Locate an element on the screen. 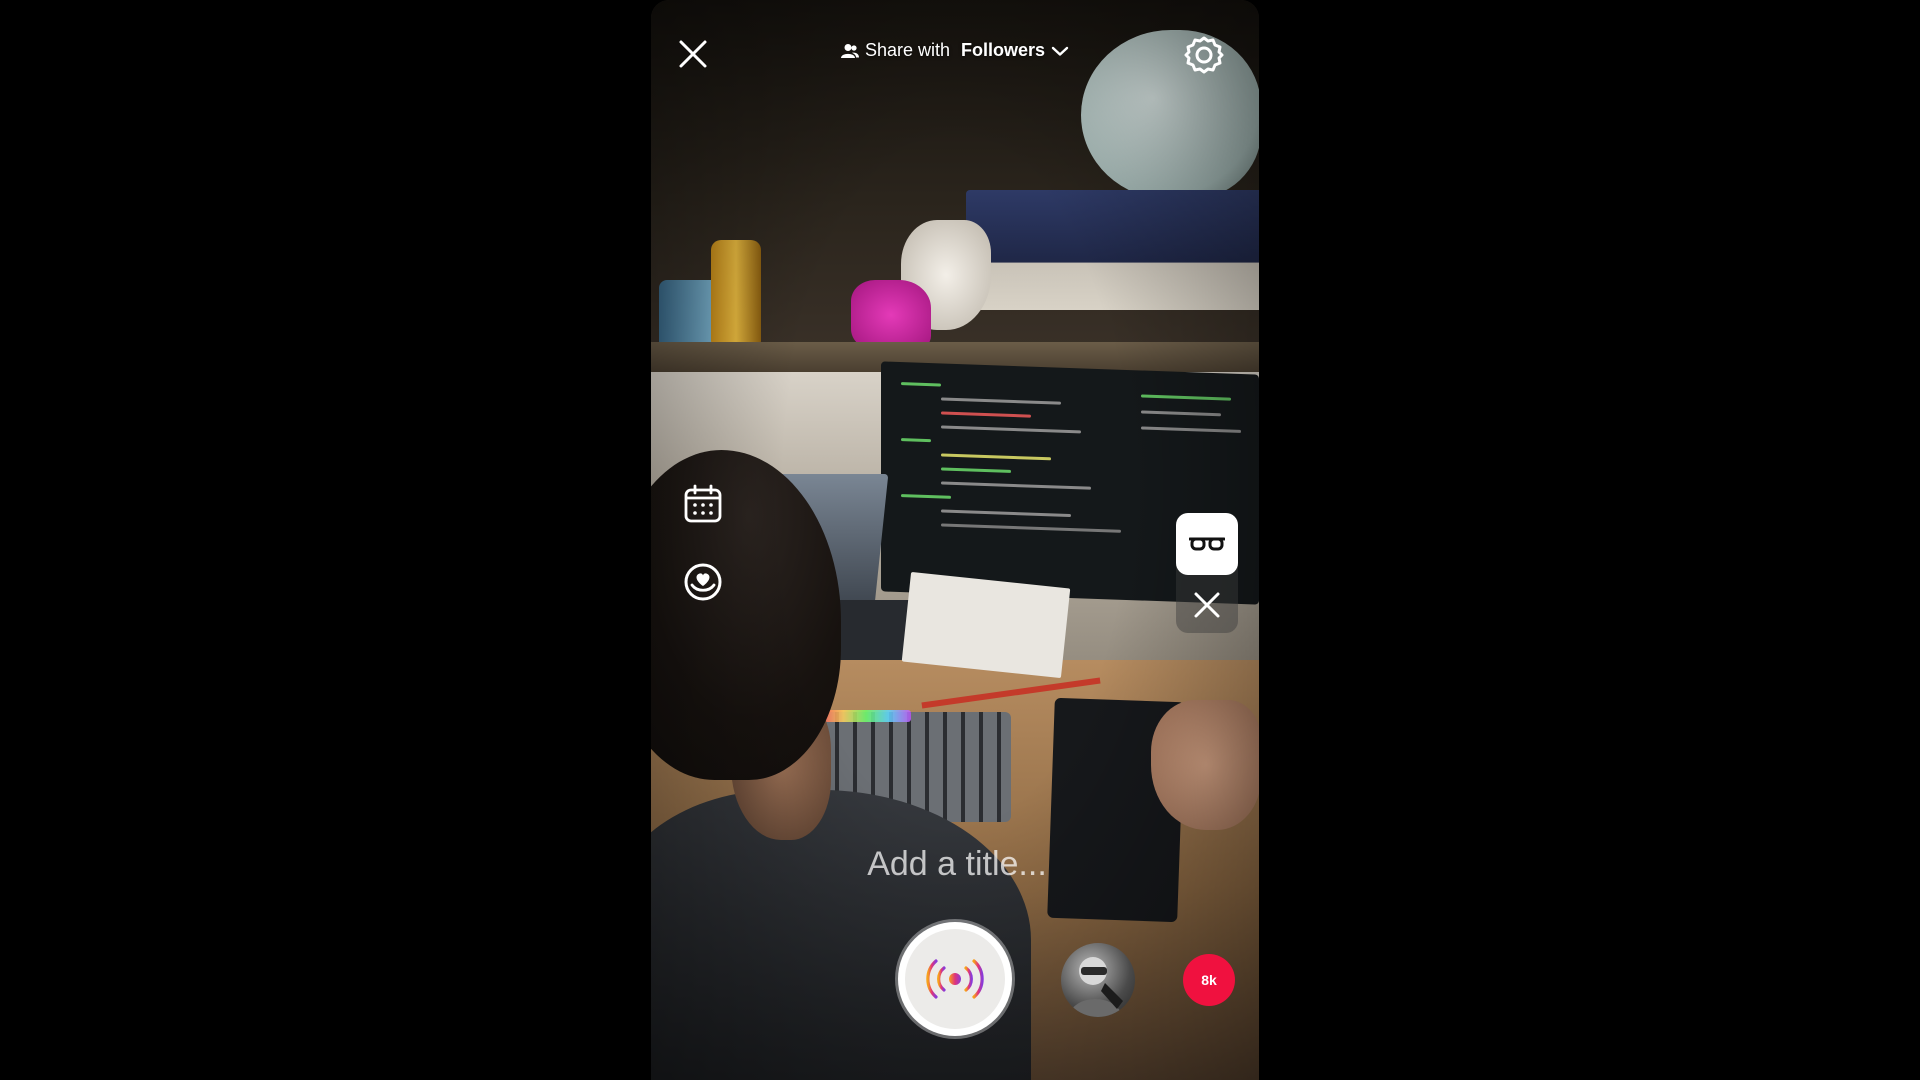 The width and height of the screenshot is (1920, 1080). heart-badge-icon is located at coordinates (703, 582).